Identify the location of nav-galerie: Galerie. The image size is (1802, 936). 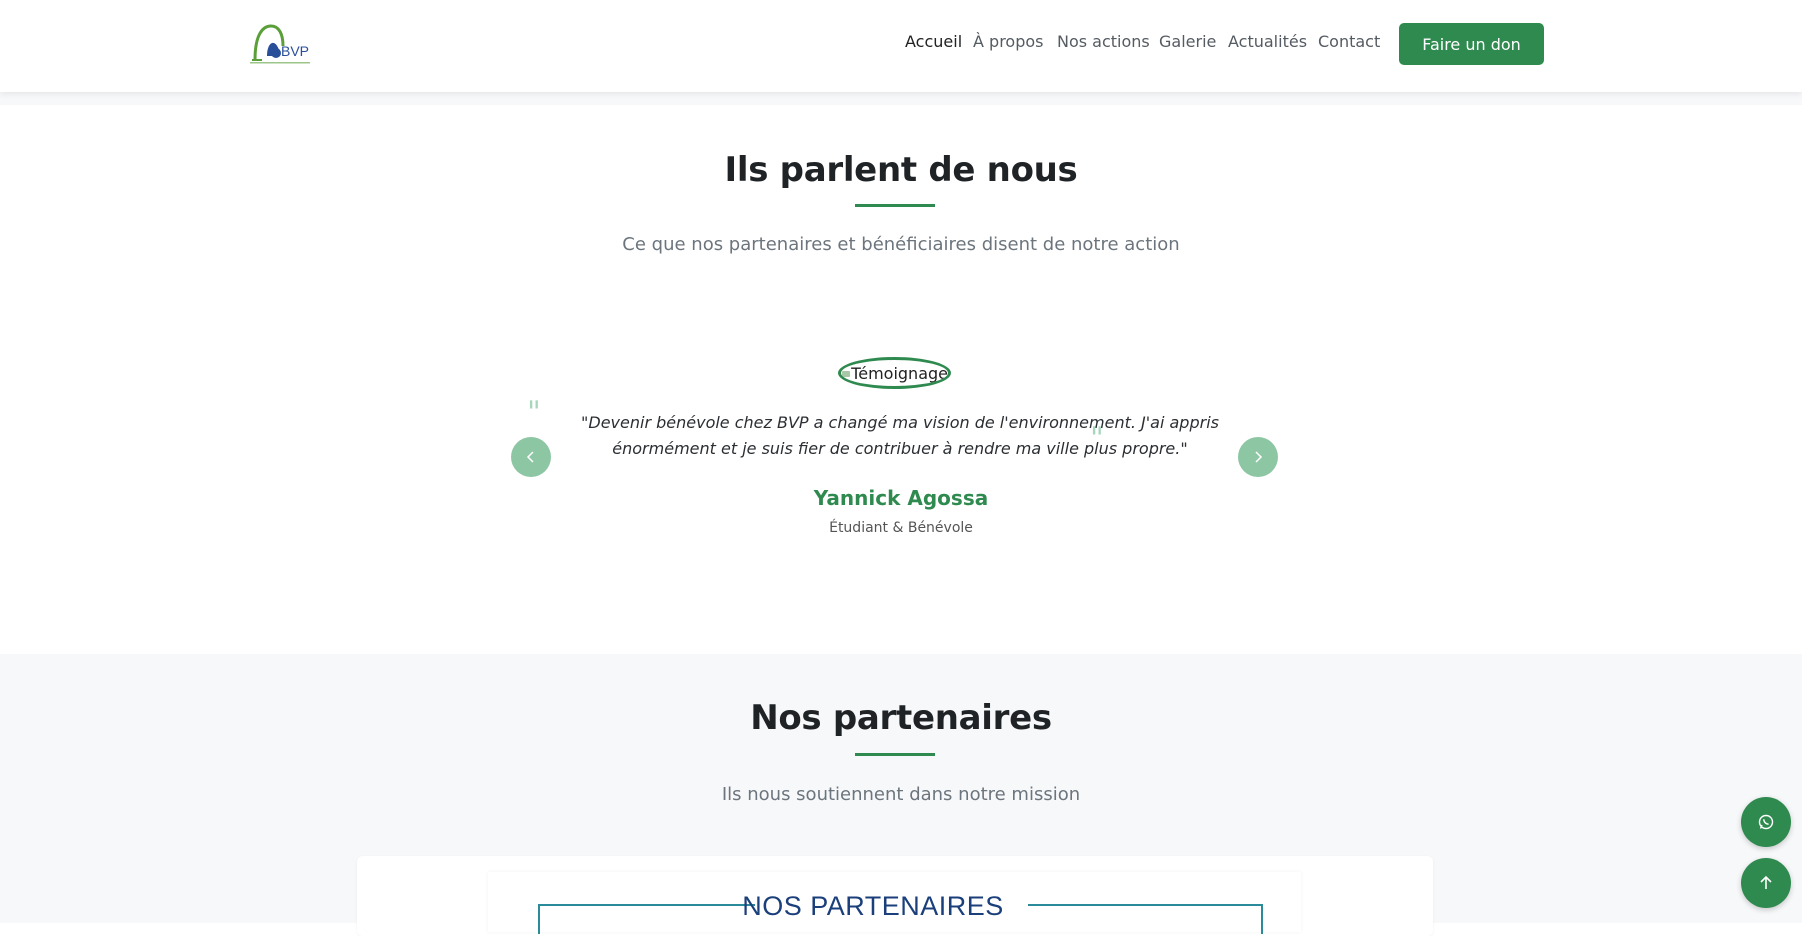
(1187, 41).